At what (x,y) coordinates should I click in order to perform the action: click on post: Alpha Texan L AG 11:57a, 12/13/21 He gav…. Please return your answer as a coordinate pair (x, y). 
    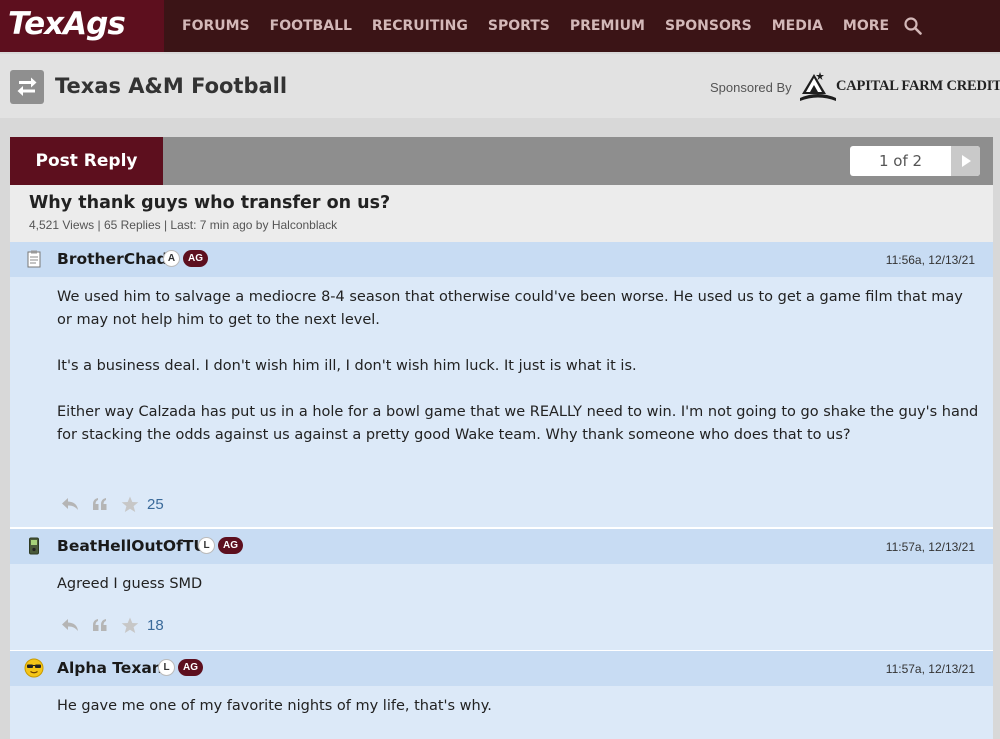
    Looking at the image, I should click on (501, 695).